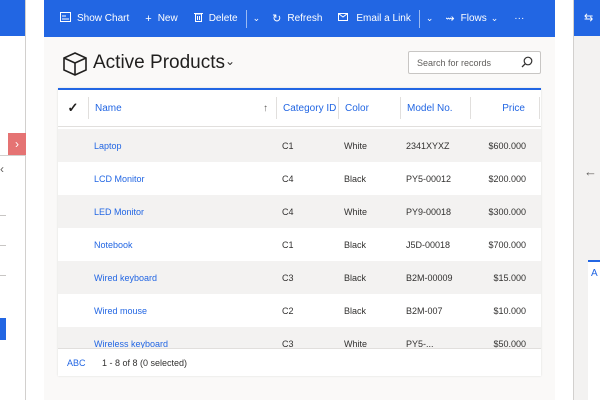  What do you see at coordinates (507, 211) in the screenshot?
I see `price-cell: $300.000` at bounding box center [507, 211].